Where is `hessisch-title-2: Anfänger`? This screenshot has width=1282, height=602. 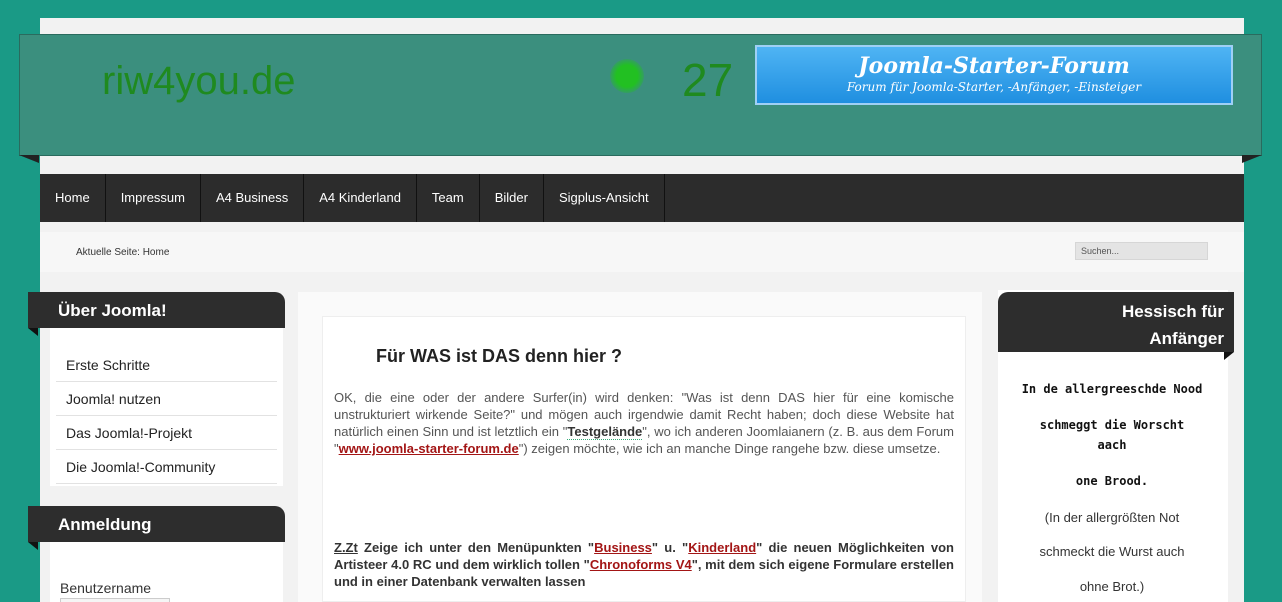 hessisch-title-2: Anfänger is located at coordinates (1186, 338).